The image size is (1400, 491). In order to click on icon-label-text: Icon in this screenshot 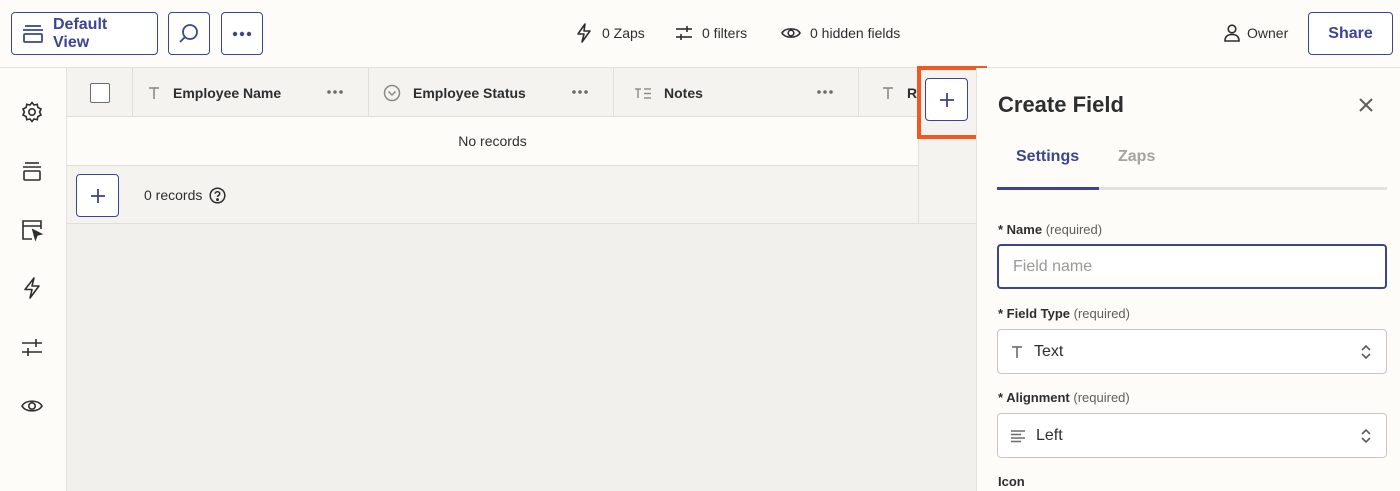, I will do `click(1011, 481)`.